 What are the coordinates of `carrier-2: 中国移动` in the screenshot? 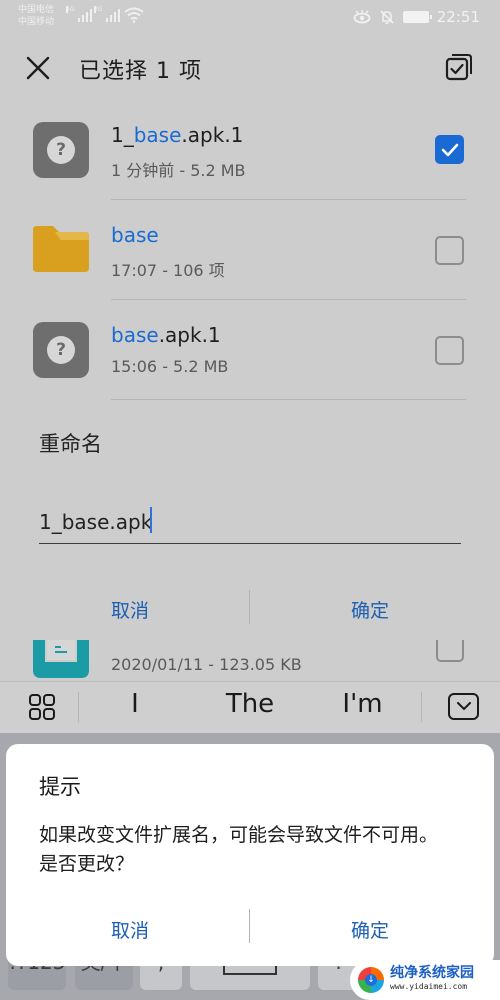 It's located at (36, 22).